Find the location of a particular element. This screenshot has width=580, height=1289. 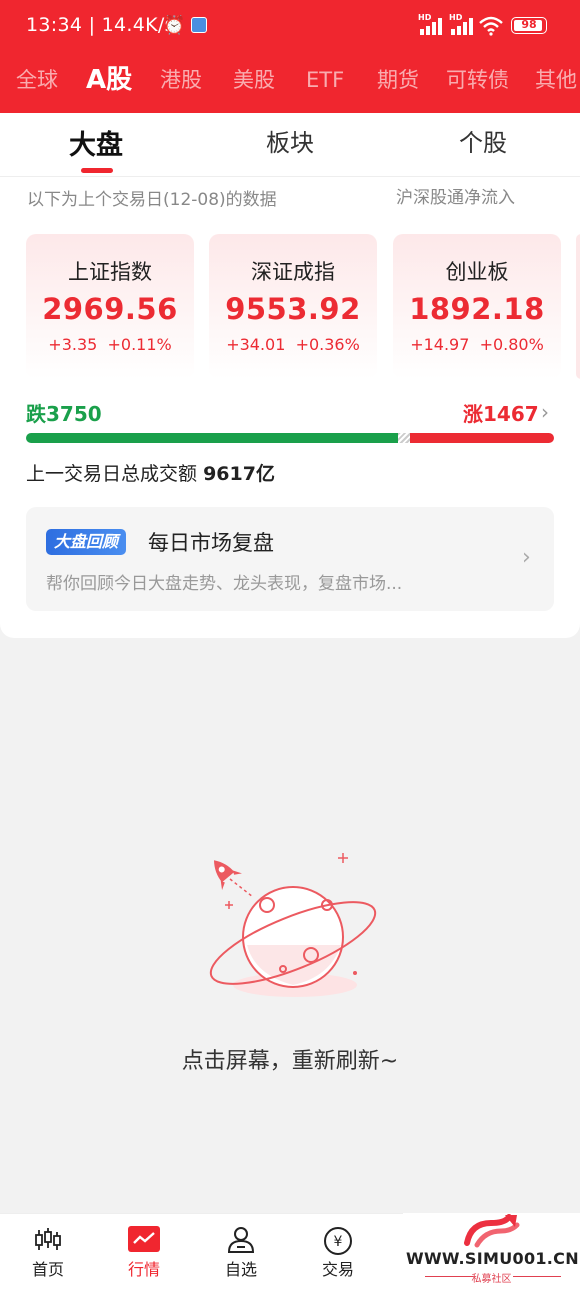

turnover-total: 上一交易日总成交额 9617亿 is located at coordinates (150, 474).